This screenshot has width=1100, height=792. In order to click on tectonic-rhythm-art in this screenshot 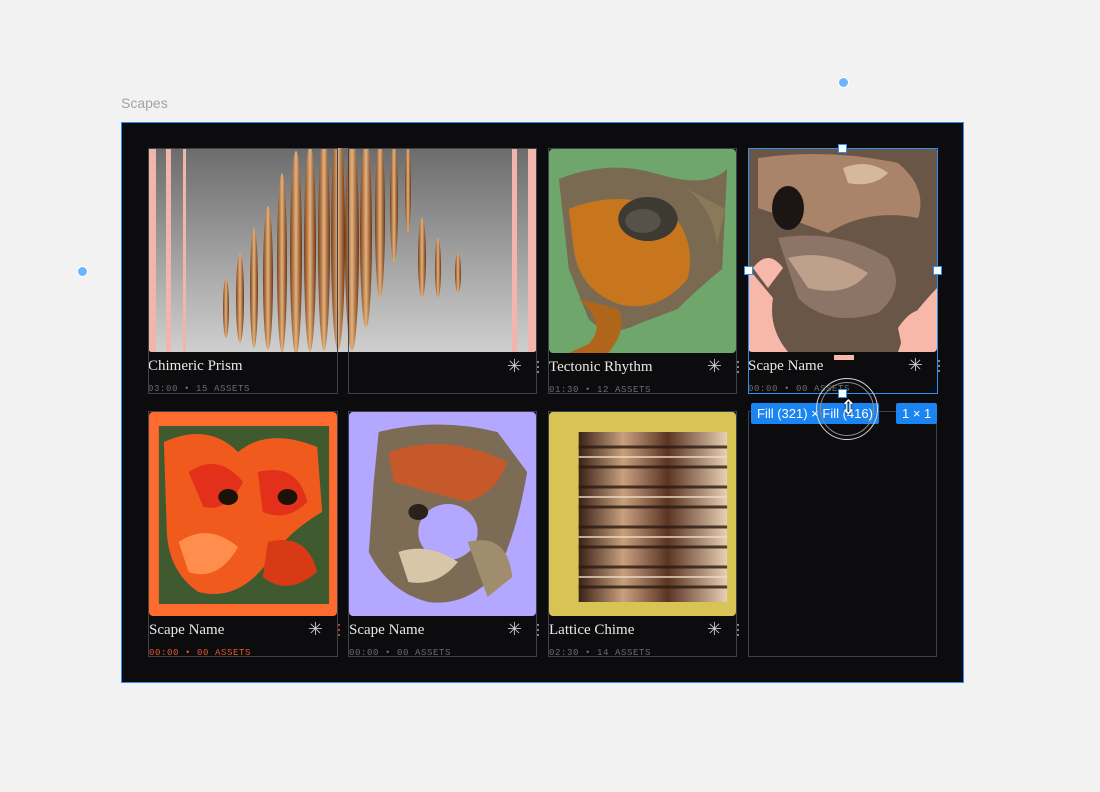, I will do `click(642, 251)`.